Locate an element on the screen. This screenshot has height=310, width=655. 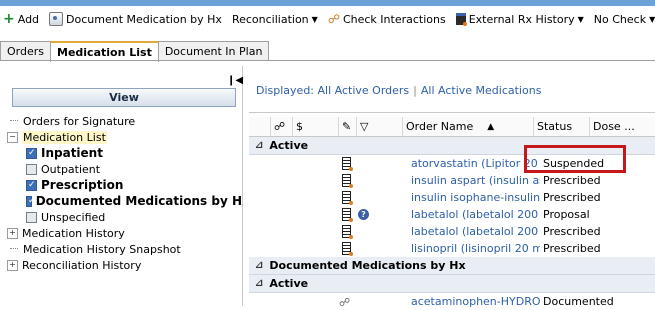
tree-item-inpatient: Inpatient is located at coordinates (124, 153).